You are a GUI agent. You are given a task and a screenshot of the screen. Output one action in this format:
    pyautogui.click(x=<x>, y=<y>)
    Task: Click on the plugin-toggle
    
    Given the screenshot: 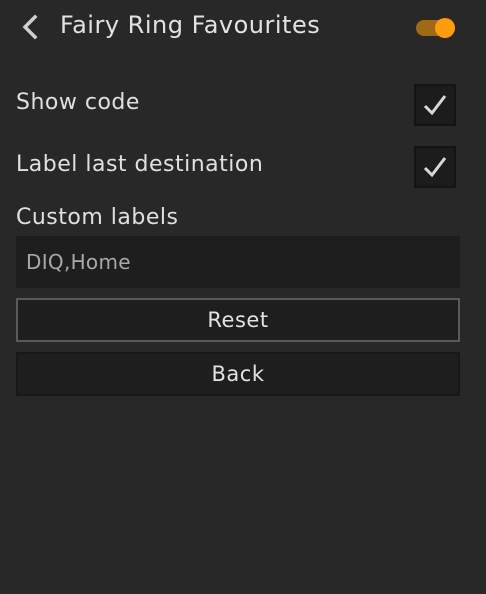 What is the action you would take?
    pyautogui.click(x=435, y=28)
    